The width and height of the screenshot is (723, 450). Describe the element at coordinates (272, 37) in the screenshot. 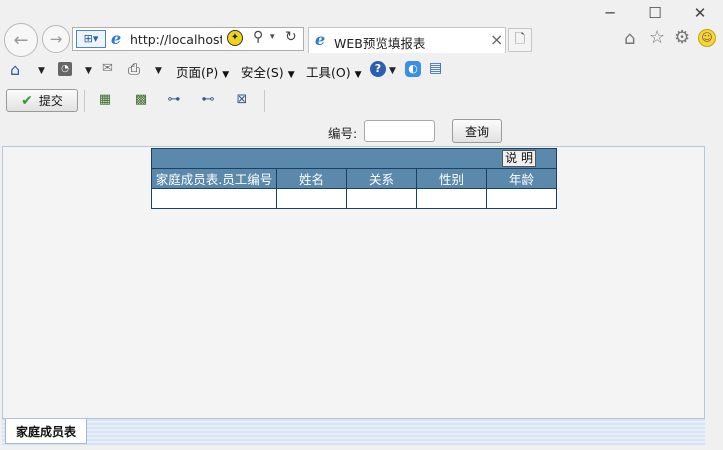

I see `search-dropdown-icon: ▾` at that location.